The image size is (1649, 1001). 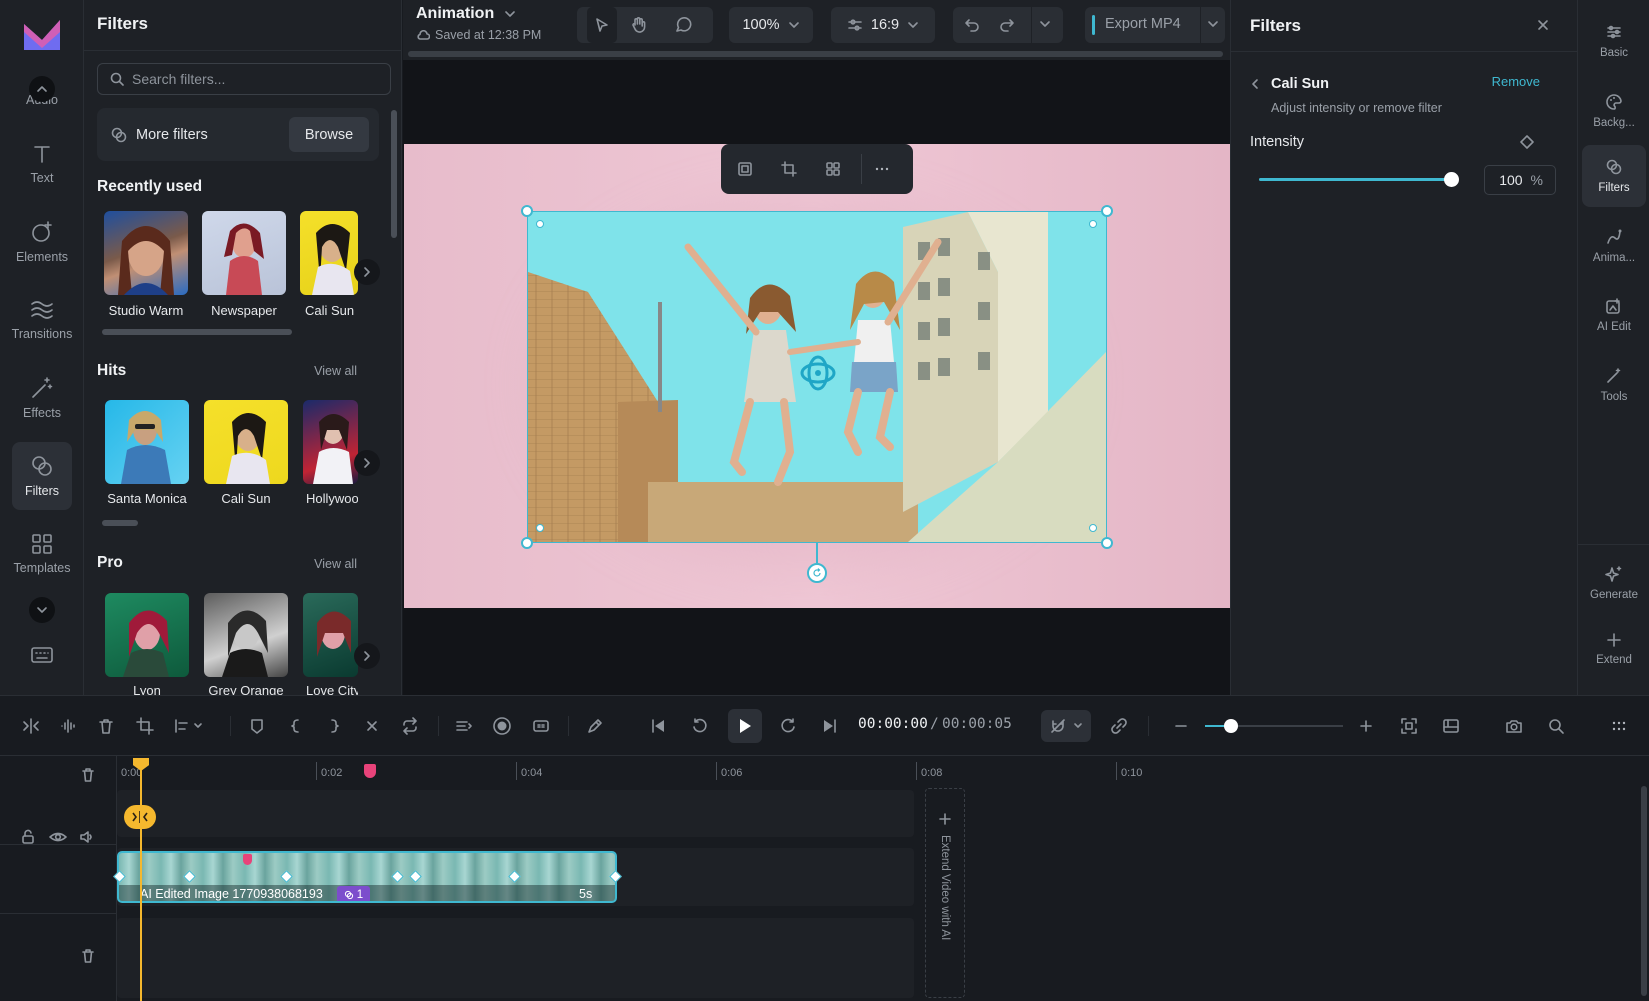 I want to click on filter-thumb-newspaper, so click(x=244, y=253).